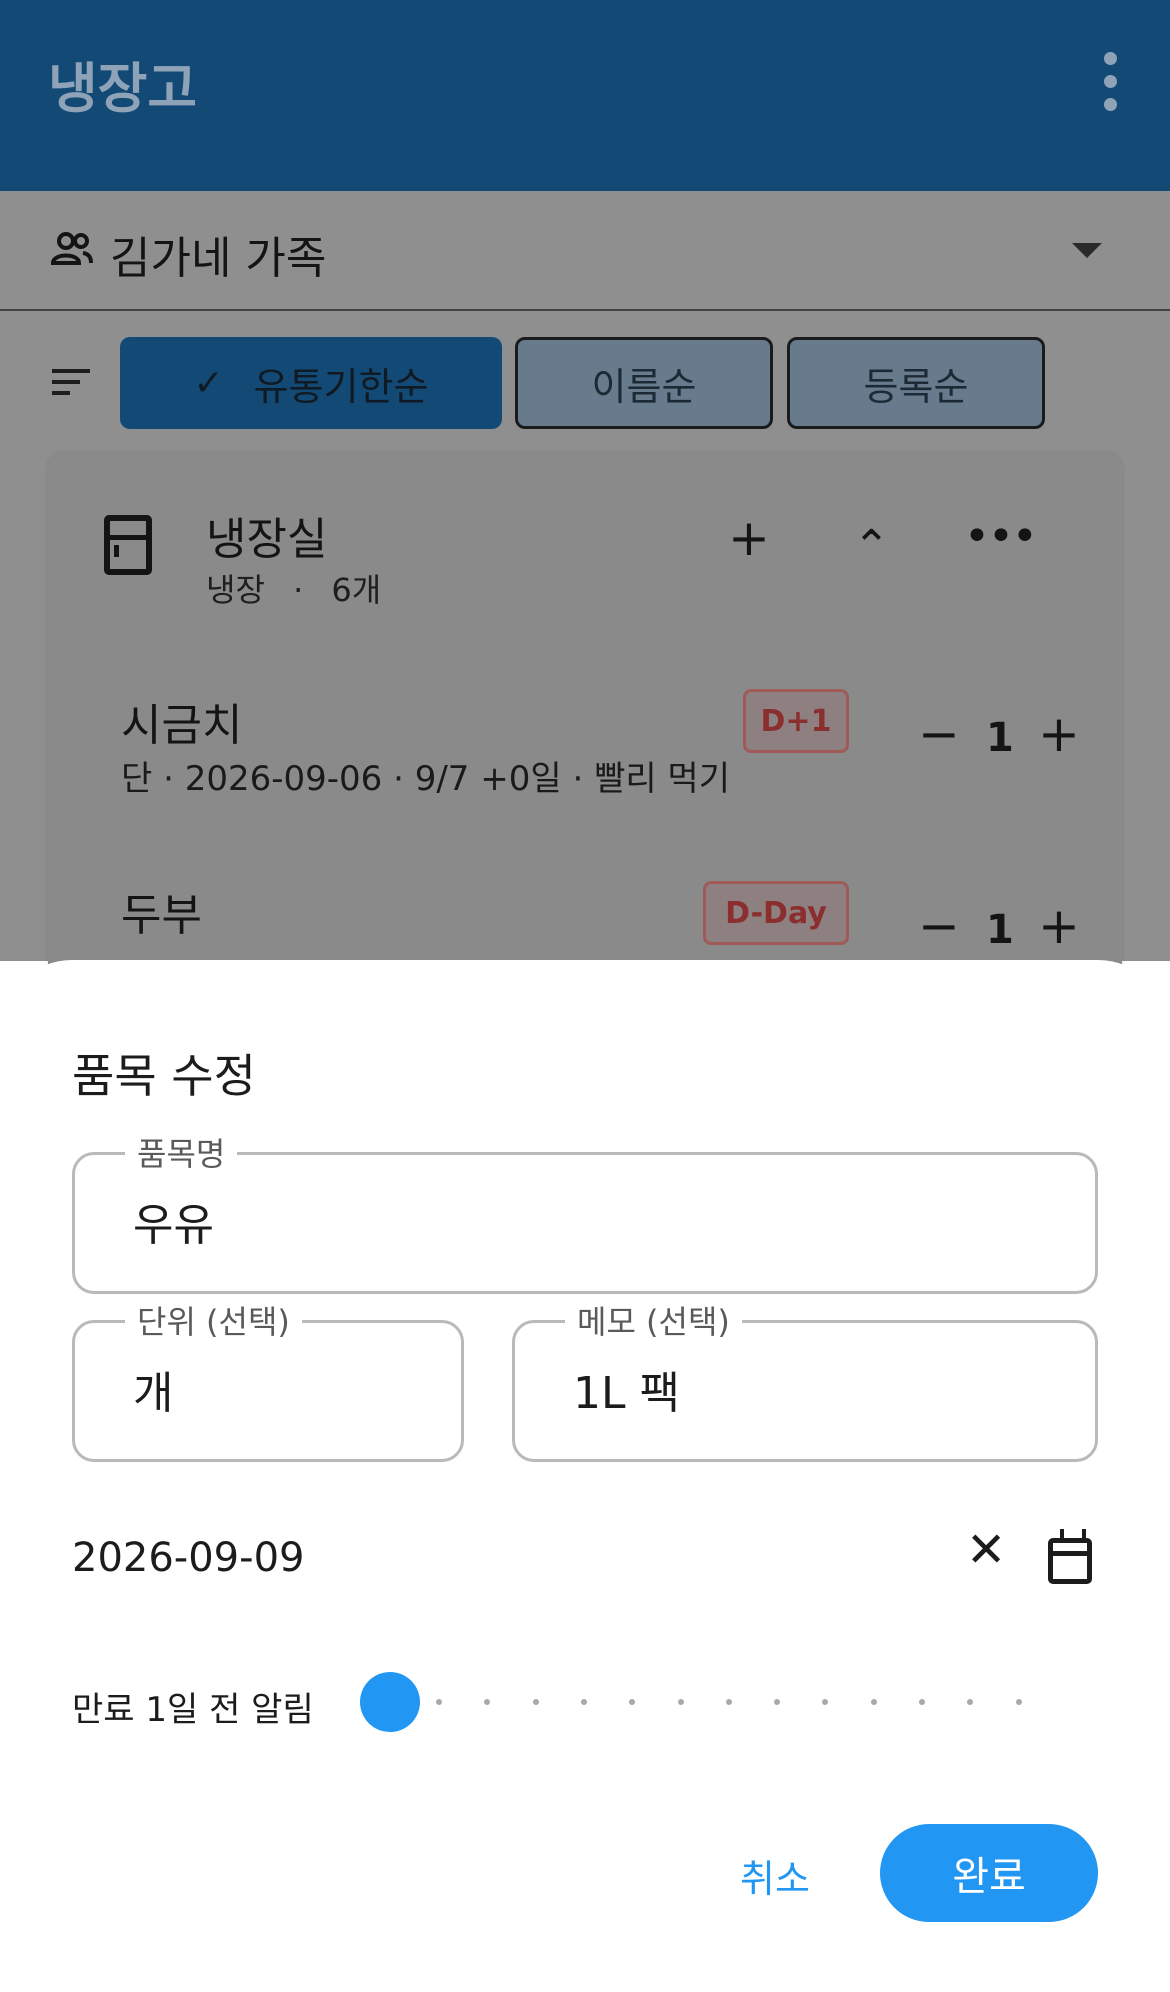 The image size is (1170, 1992). I want to click on sort-chip-name: 이름순, so click(644, 383).